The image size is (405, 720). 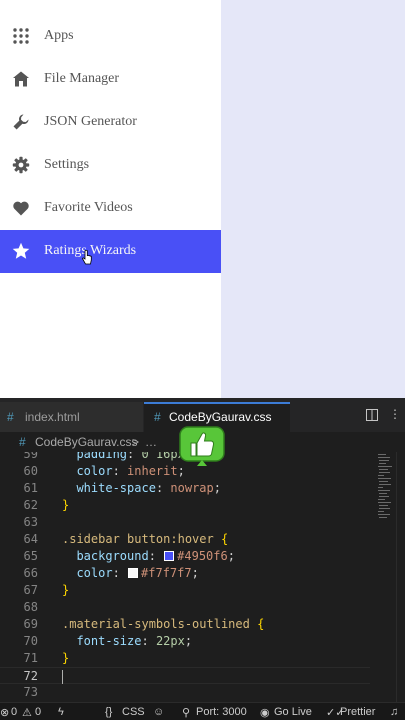 I want to click on sidebar-item-label: File Manager, so click(x=82, y=78).